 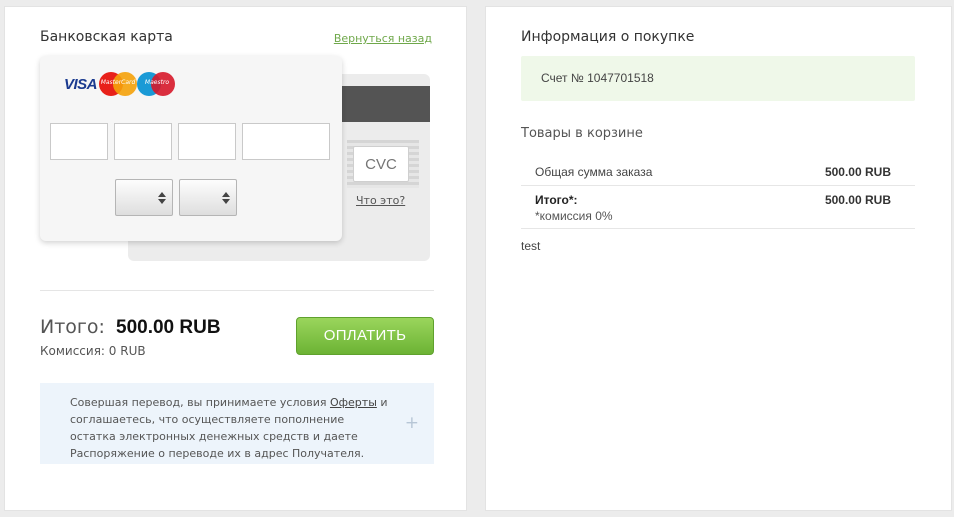 I want to click on payment-title: Банковская карта, so click(x=106, y=37).